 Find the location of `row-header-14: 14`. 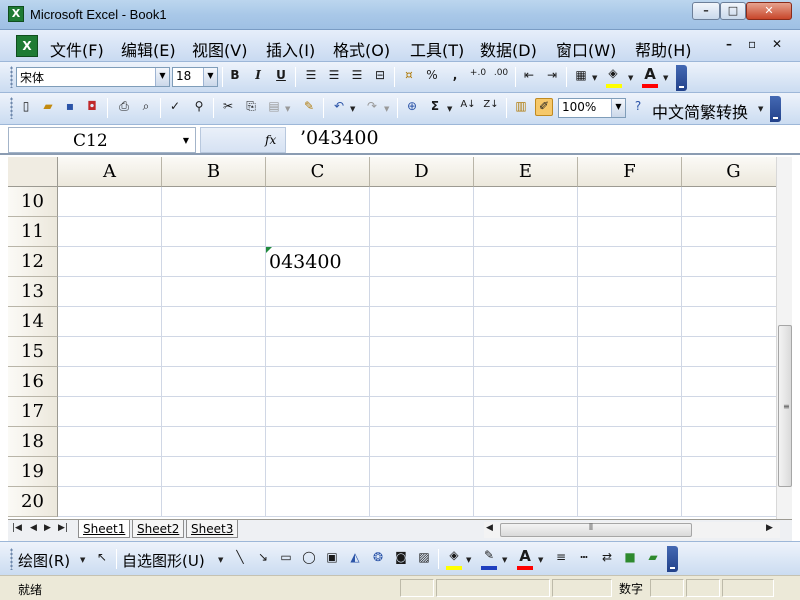

row-header-14: 14 is located at coordinates (33, 322).